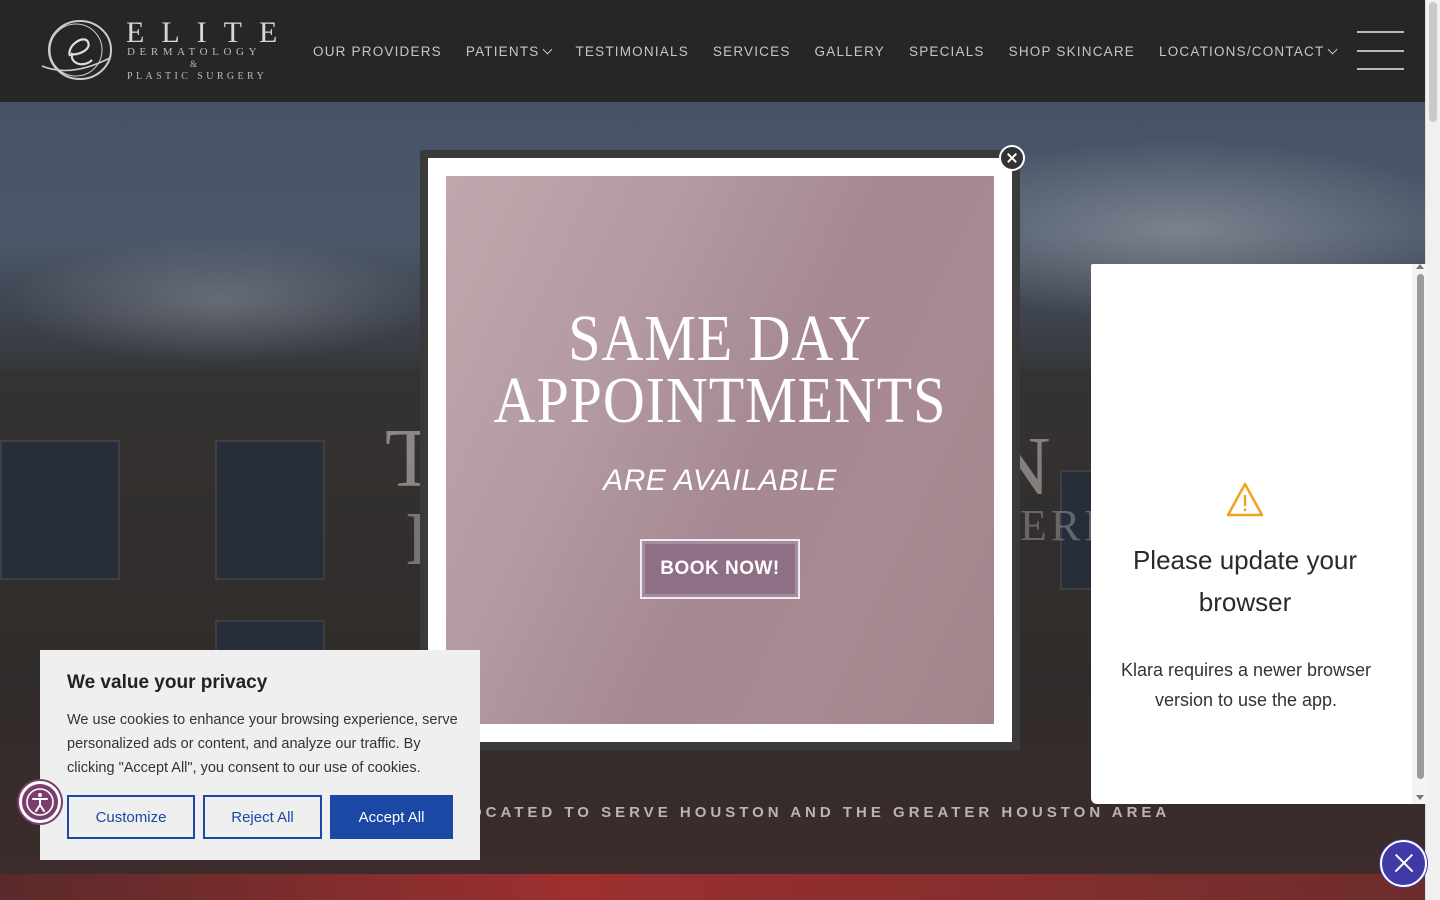 This screenshot has width=1440, height=900. Describe the element at coordinates (1242, 51) in the screenshot. I see `nav-label: LOCATIONS/CONTACT` at that location.